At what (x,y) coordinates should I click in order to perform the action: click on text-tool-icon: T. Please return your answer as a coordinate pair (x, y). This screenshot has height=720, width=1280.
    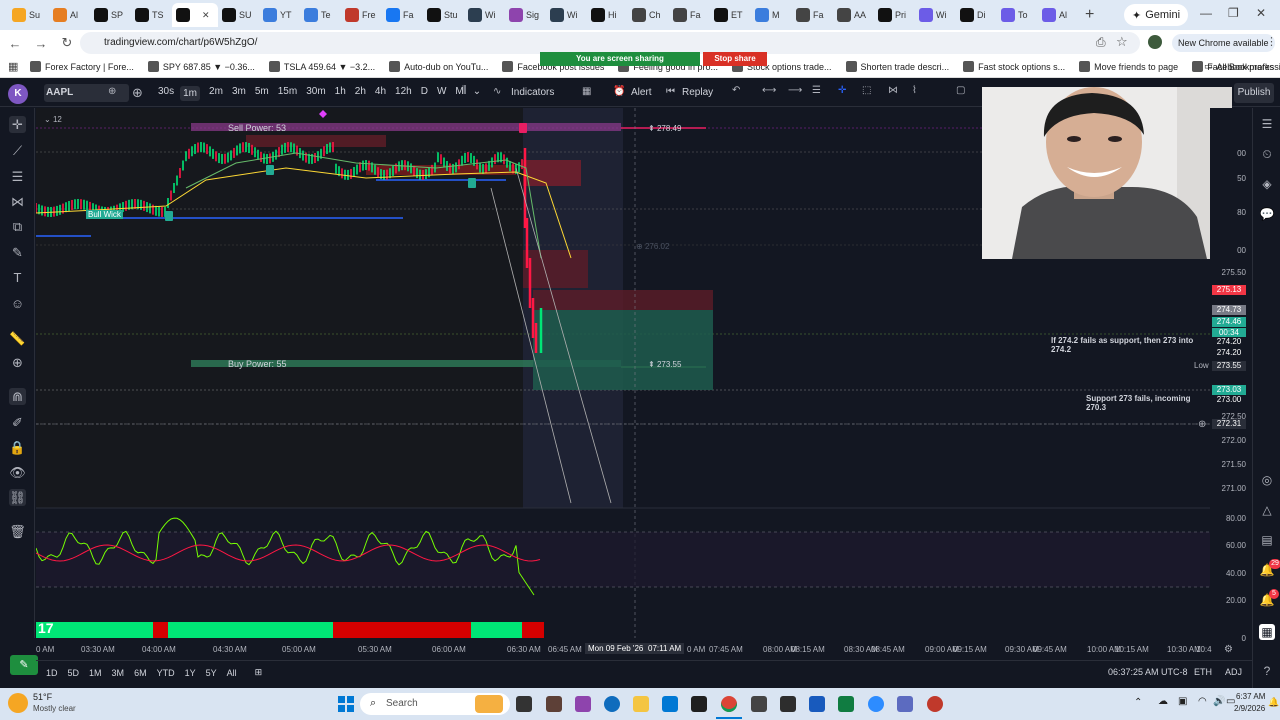
    Looking at the image, I should click on (17, 277).